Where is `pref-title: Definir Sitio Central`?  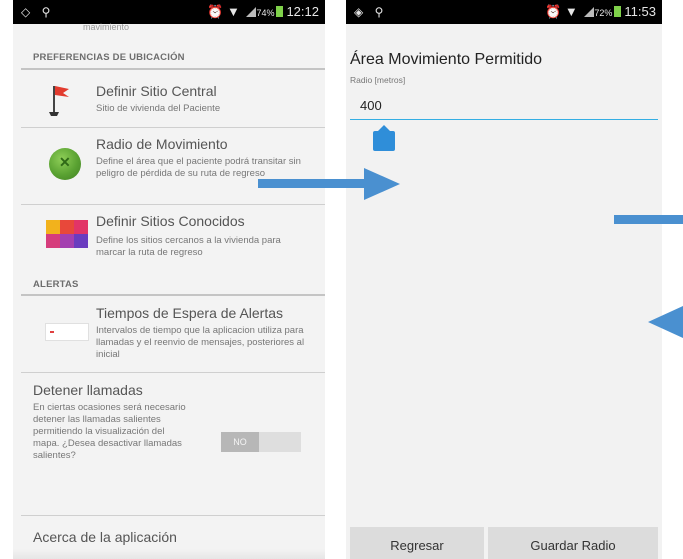
pref-title: Definir Sitio Central is located at coordinates (156, 91).